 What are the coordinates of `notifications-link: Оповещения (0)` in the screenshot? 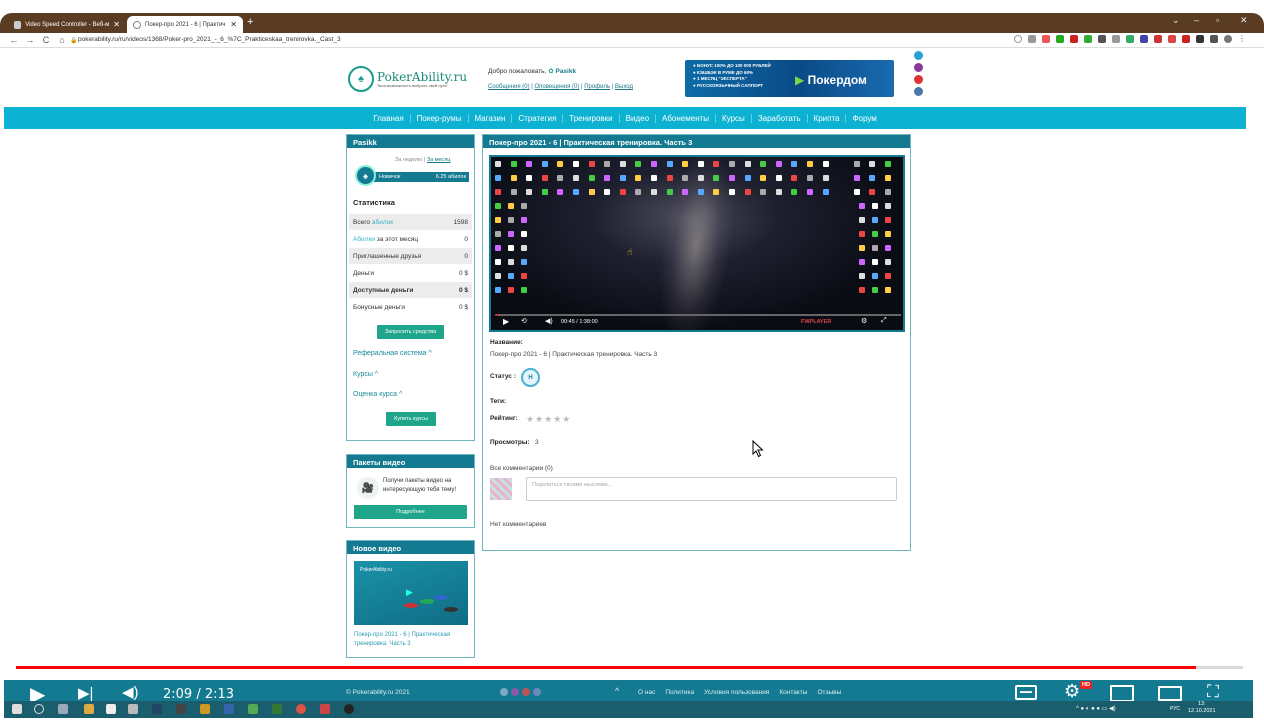 It's located at (556, 87).